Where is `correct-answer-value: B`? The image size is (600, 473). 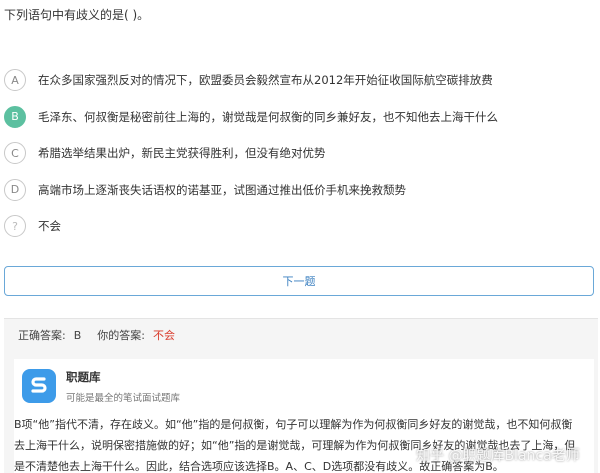
correct-answer-value: B is located at coordinates (77, 335).